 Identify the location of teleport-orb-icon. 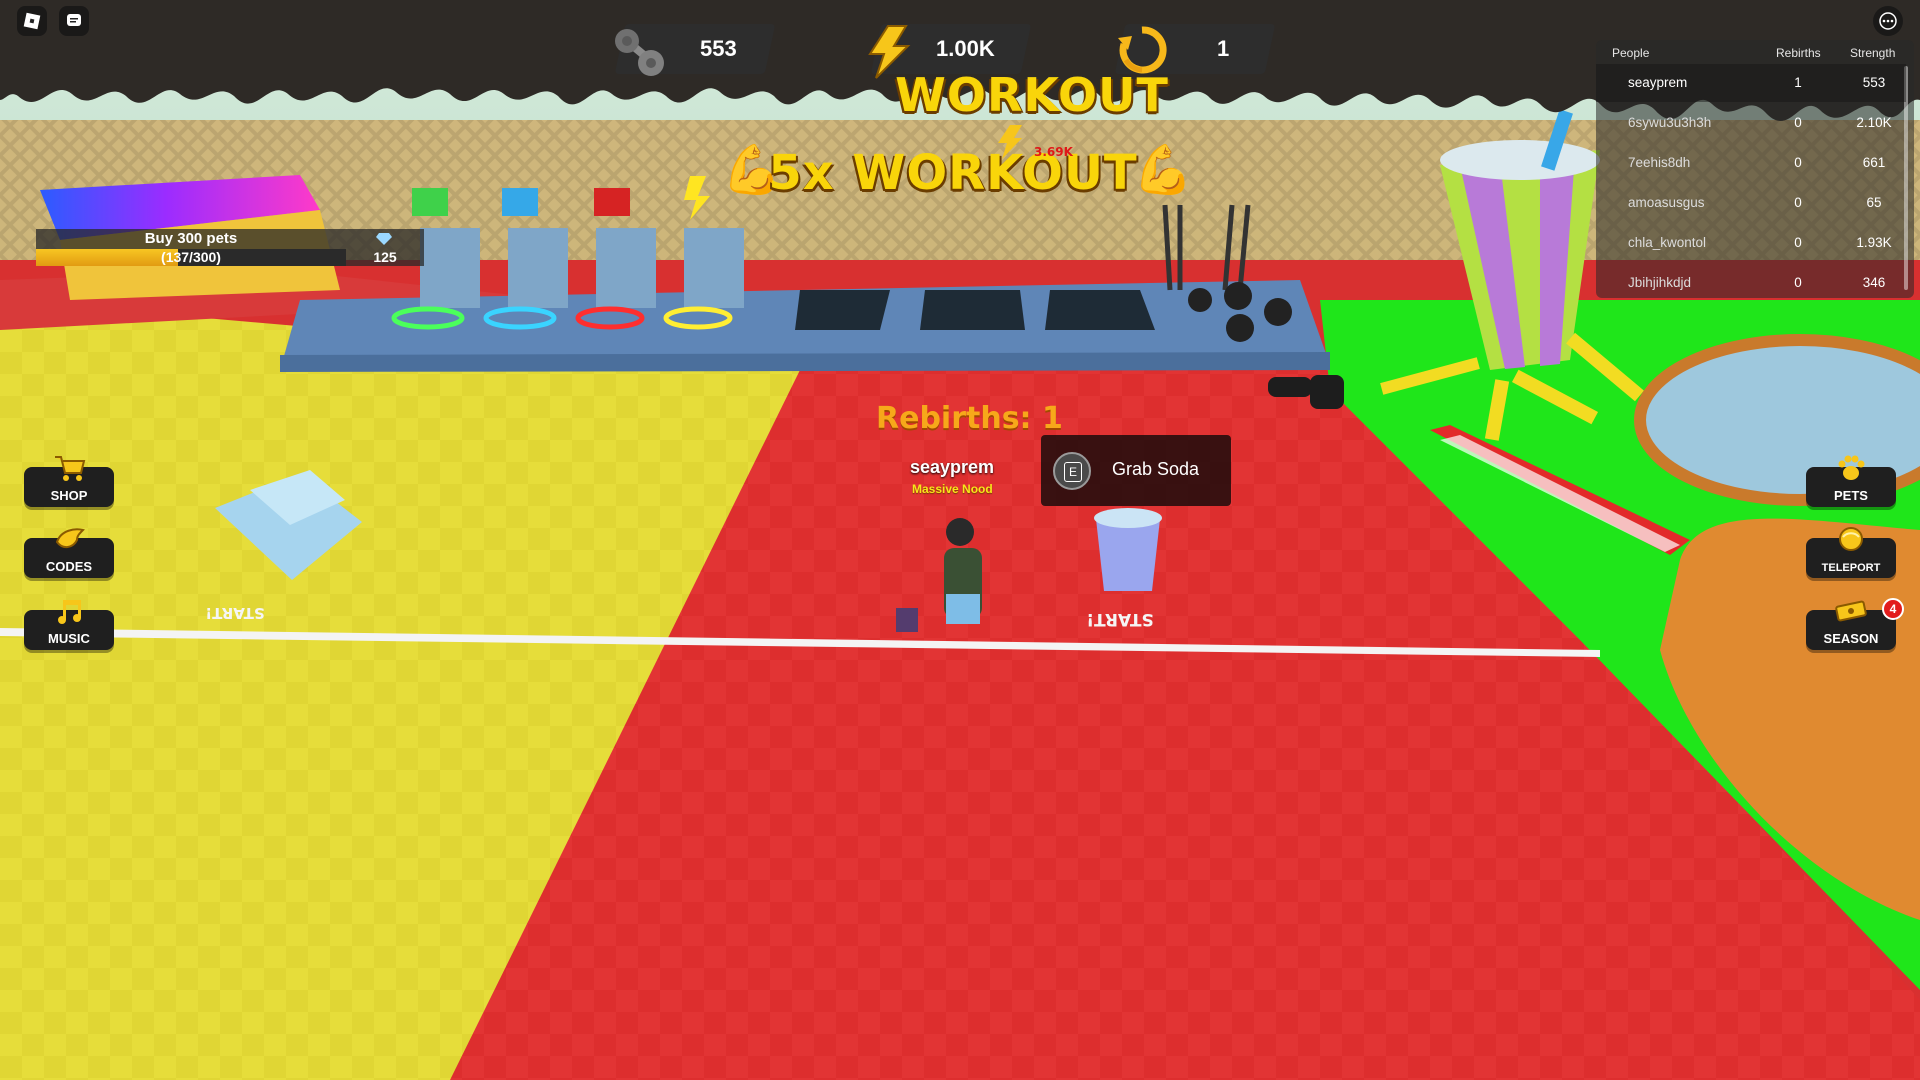
(1851, 539).